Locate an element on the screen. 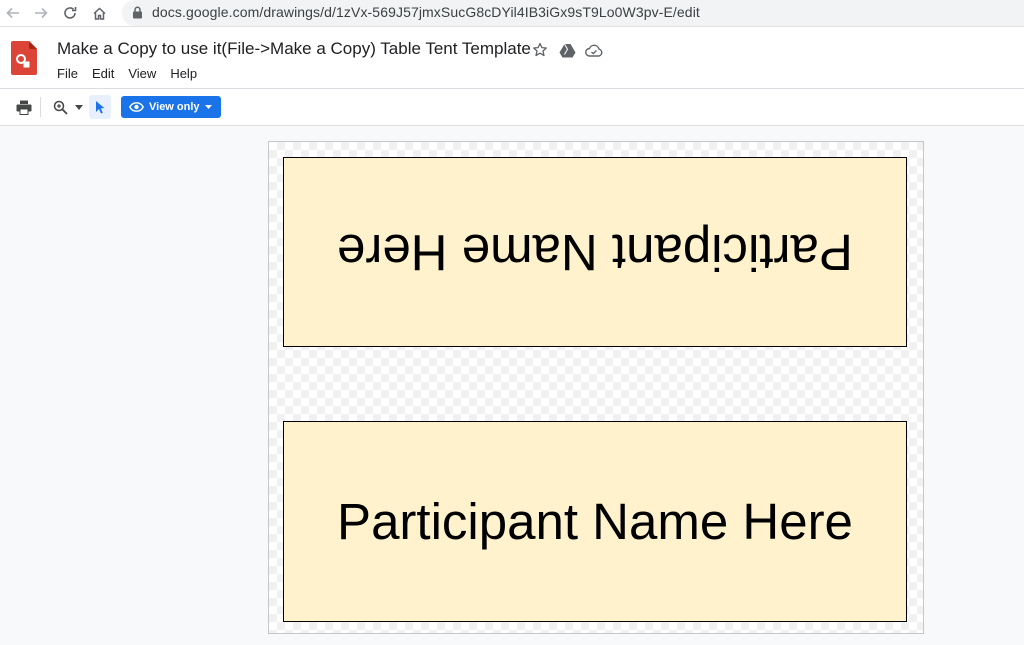  star-icon is located at coordinates (540, 50).